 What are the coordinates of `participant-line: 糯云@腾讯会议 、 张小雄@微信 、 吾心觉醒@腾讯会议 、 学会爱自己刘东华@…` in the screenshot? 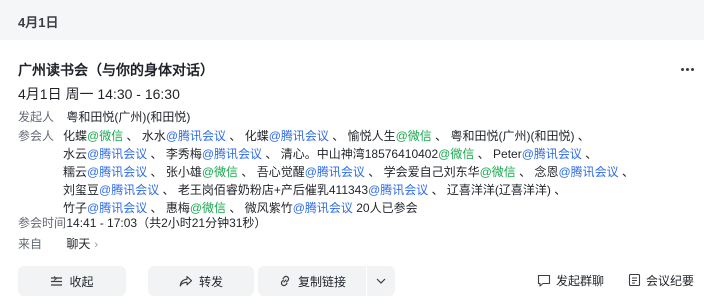 It's located at (348, 172).